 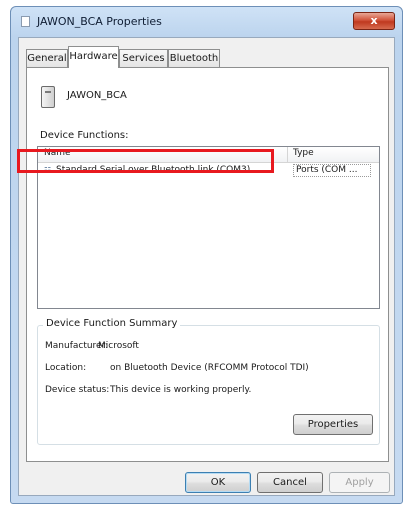 I want to click on column-header-type: Type, so click(x=303, y=153).